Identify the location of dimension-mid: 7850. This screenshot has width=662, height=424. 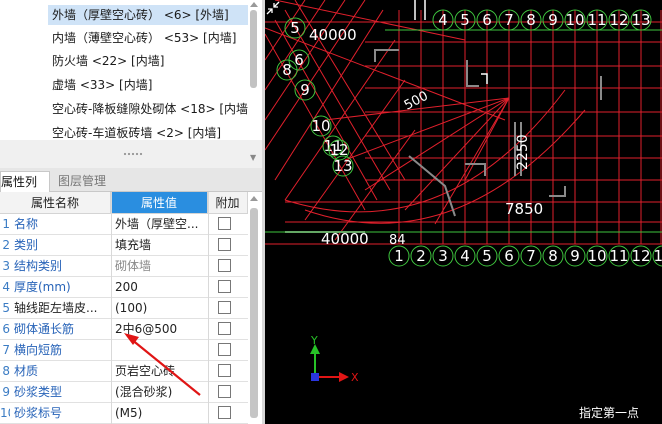
(524, 209).